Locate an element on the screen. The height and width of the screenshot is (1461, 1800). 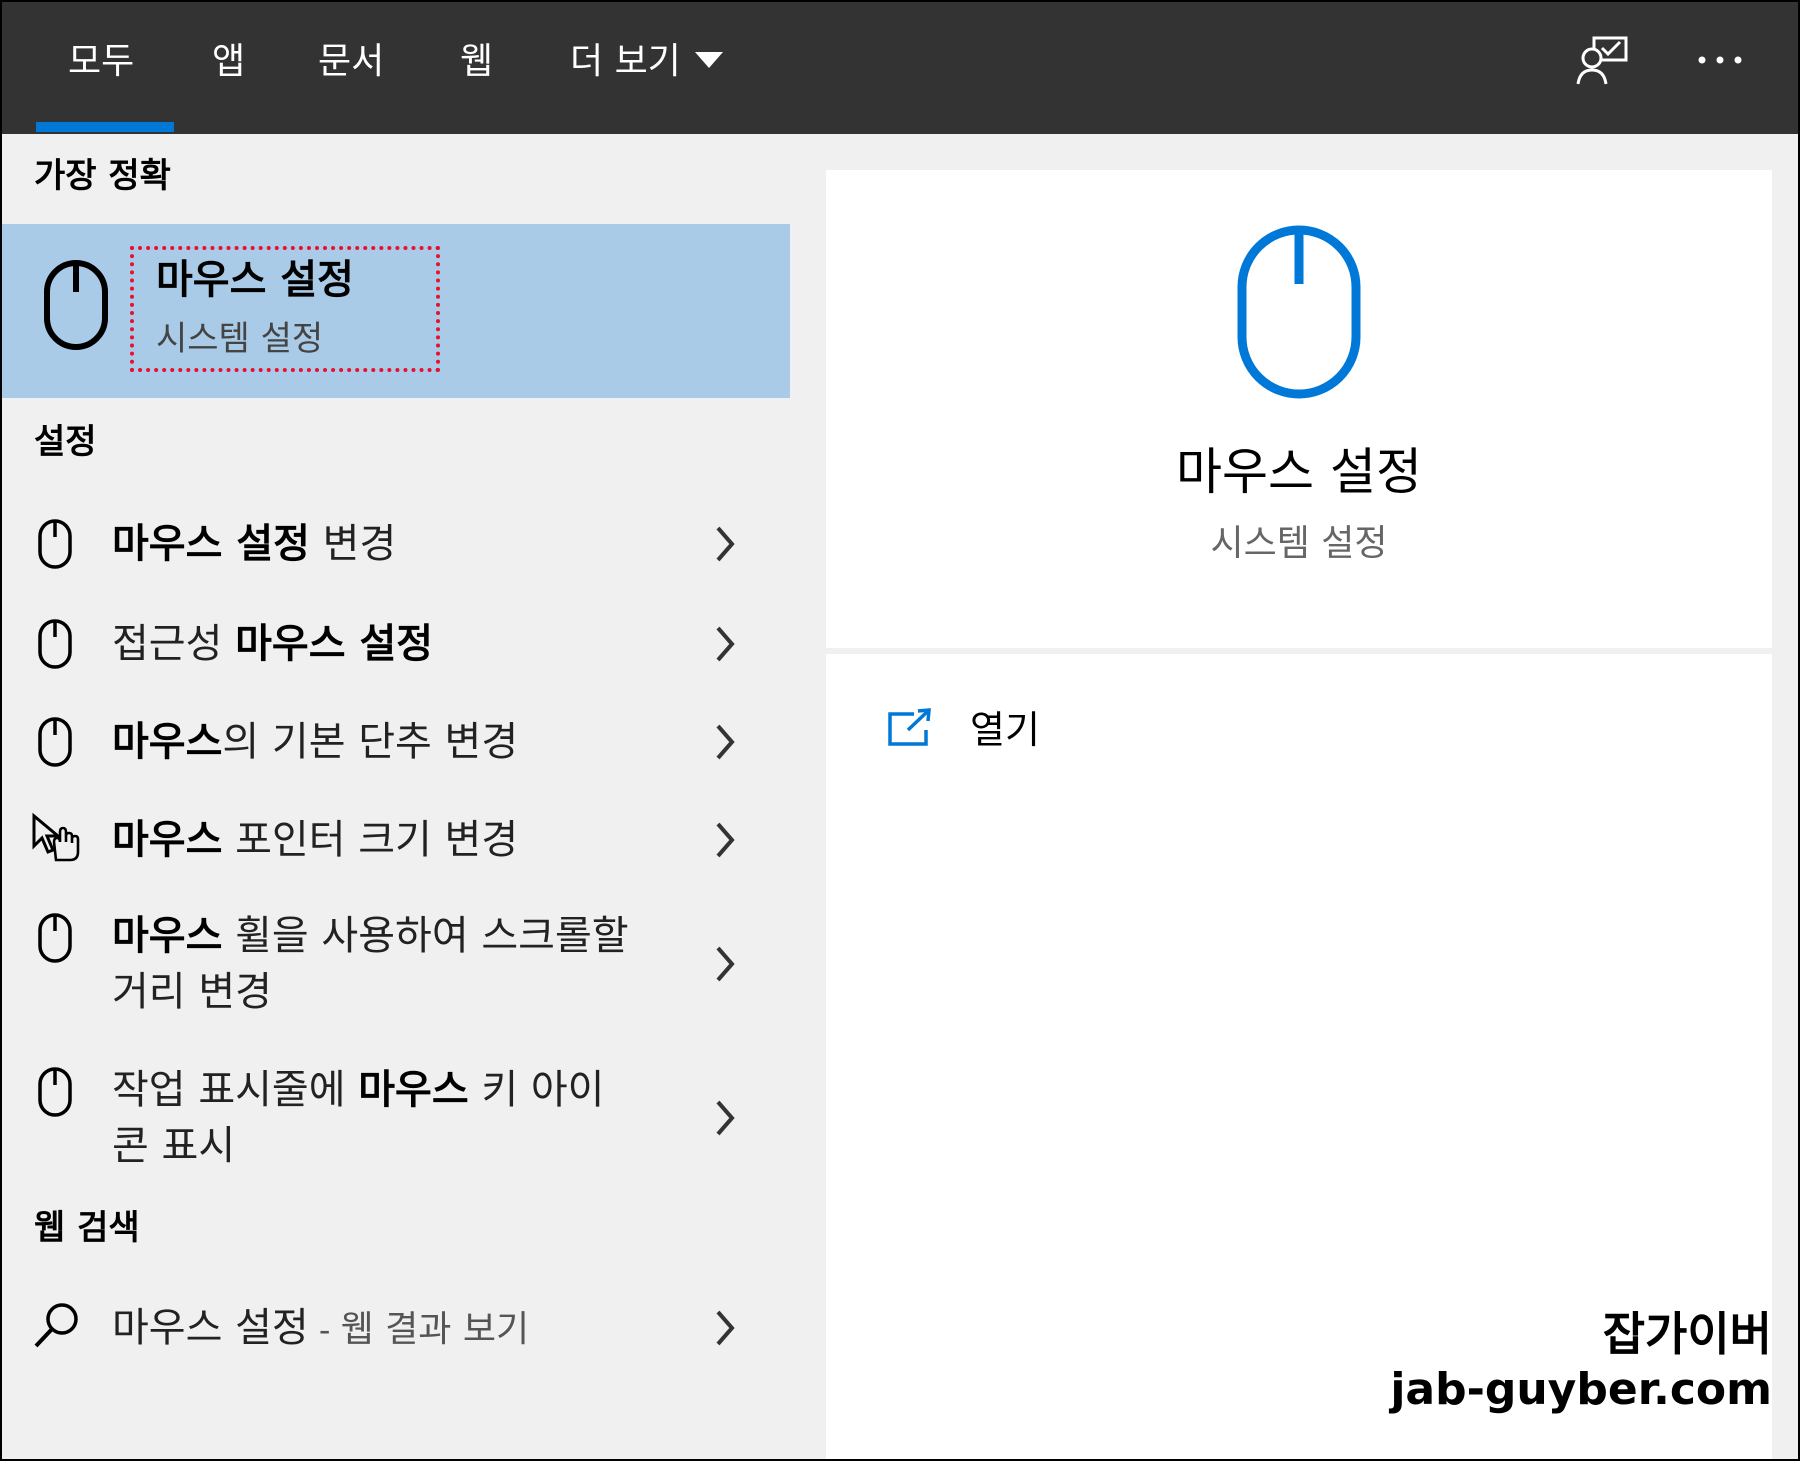
watermark-line1: 잡가이버 is located at coordinates (1687, 1334).